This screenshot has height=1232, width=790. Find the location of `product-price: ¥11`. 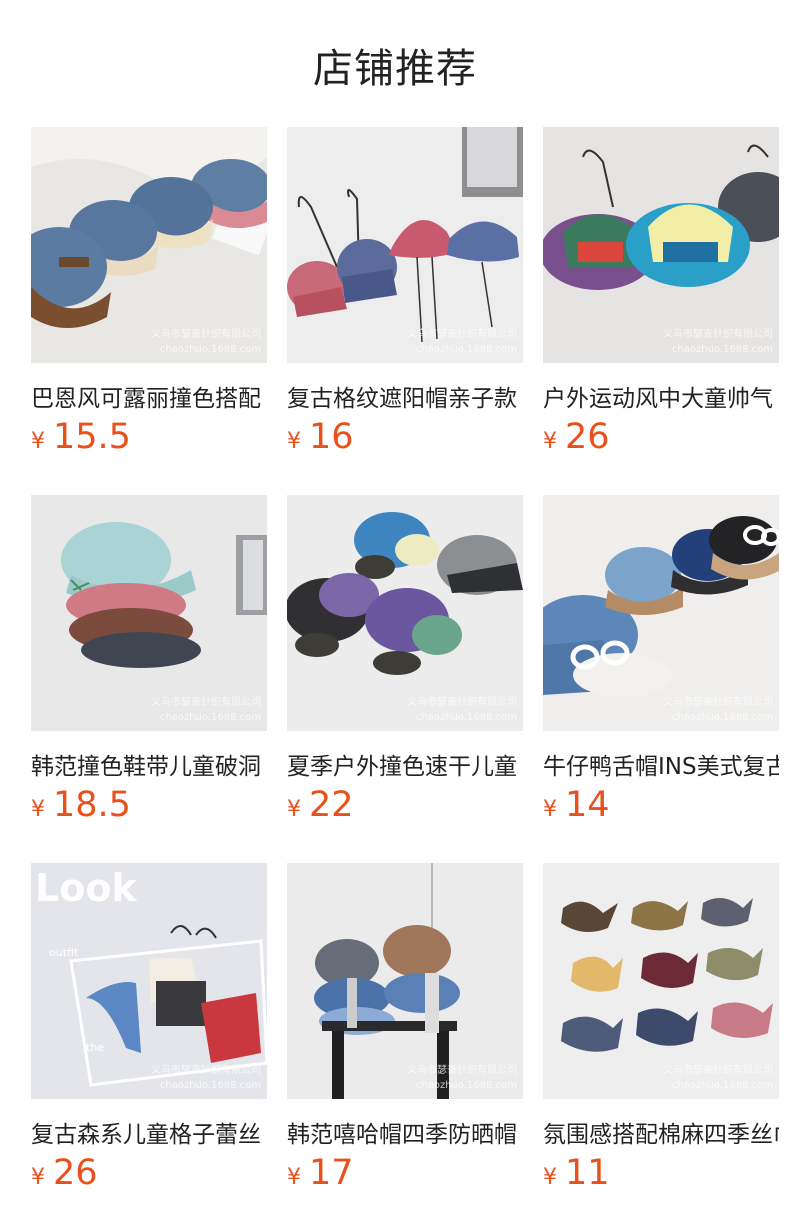

product-price: ¥11 is located at coordinates (576, 1174).